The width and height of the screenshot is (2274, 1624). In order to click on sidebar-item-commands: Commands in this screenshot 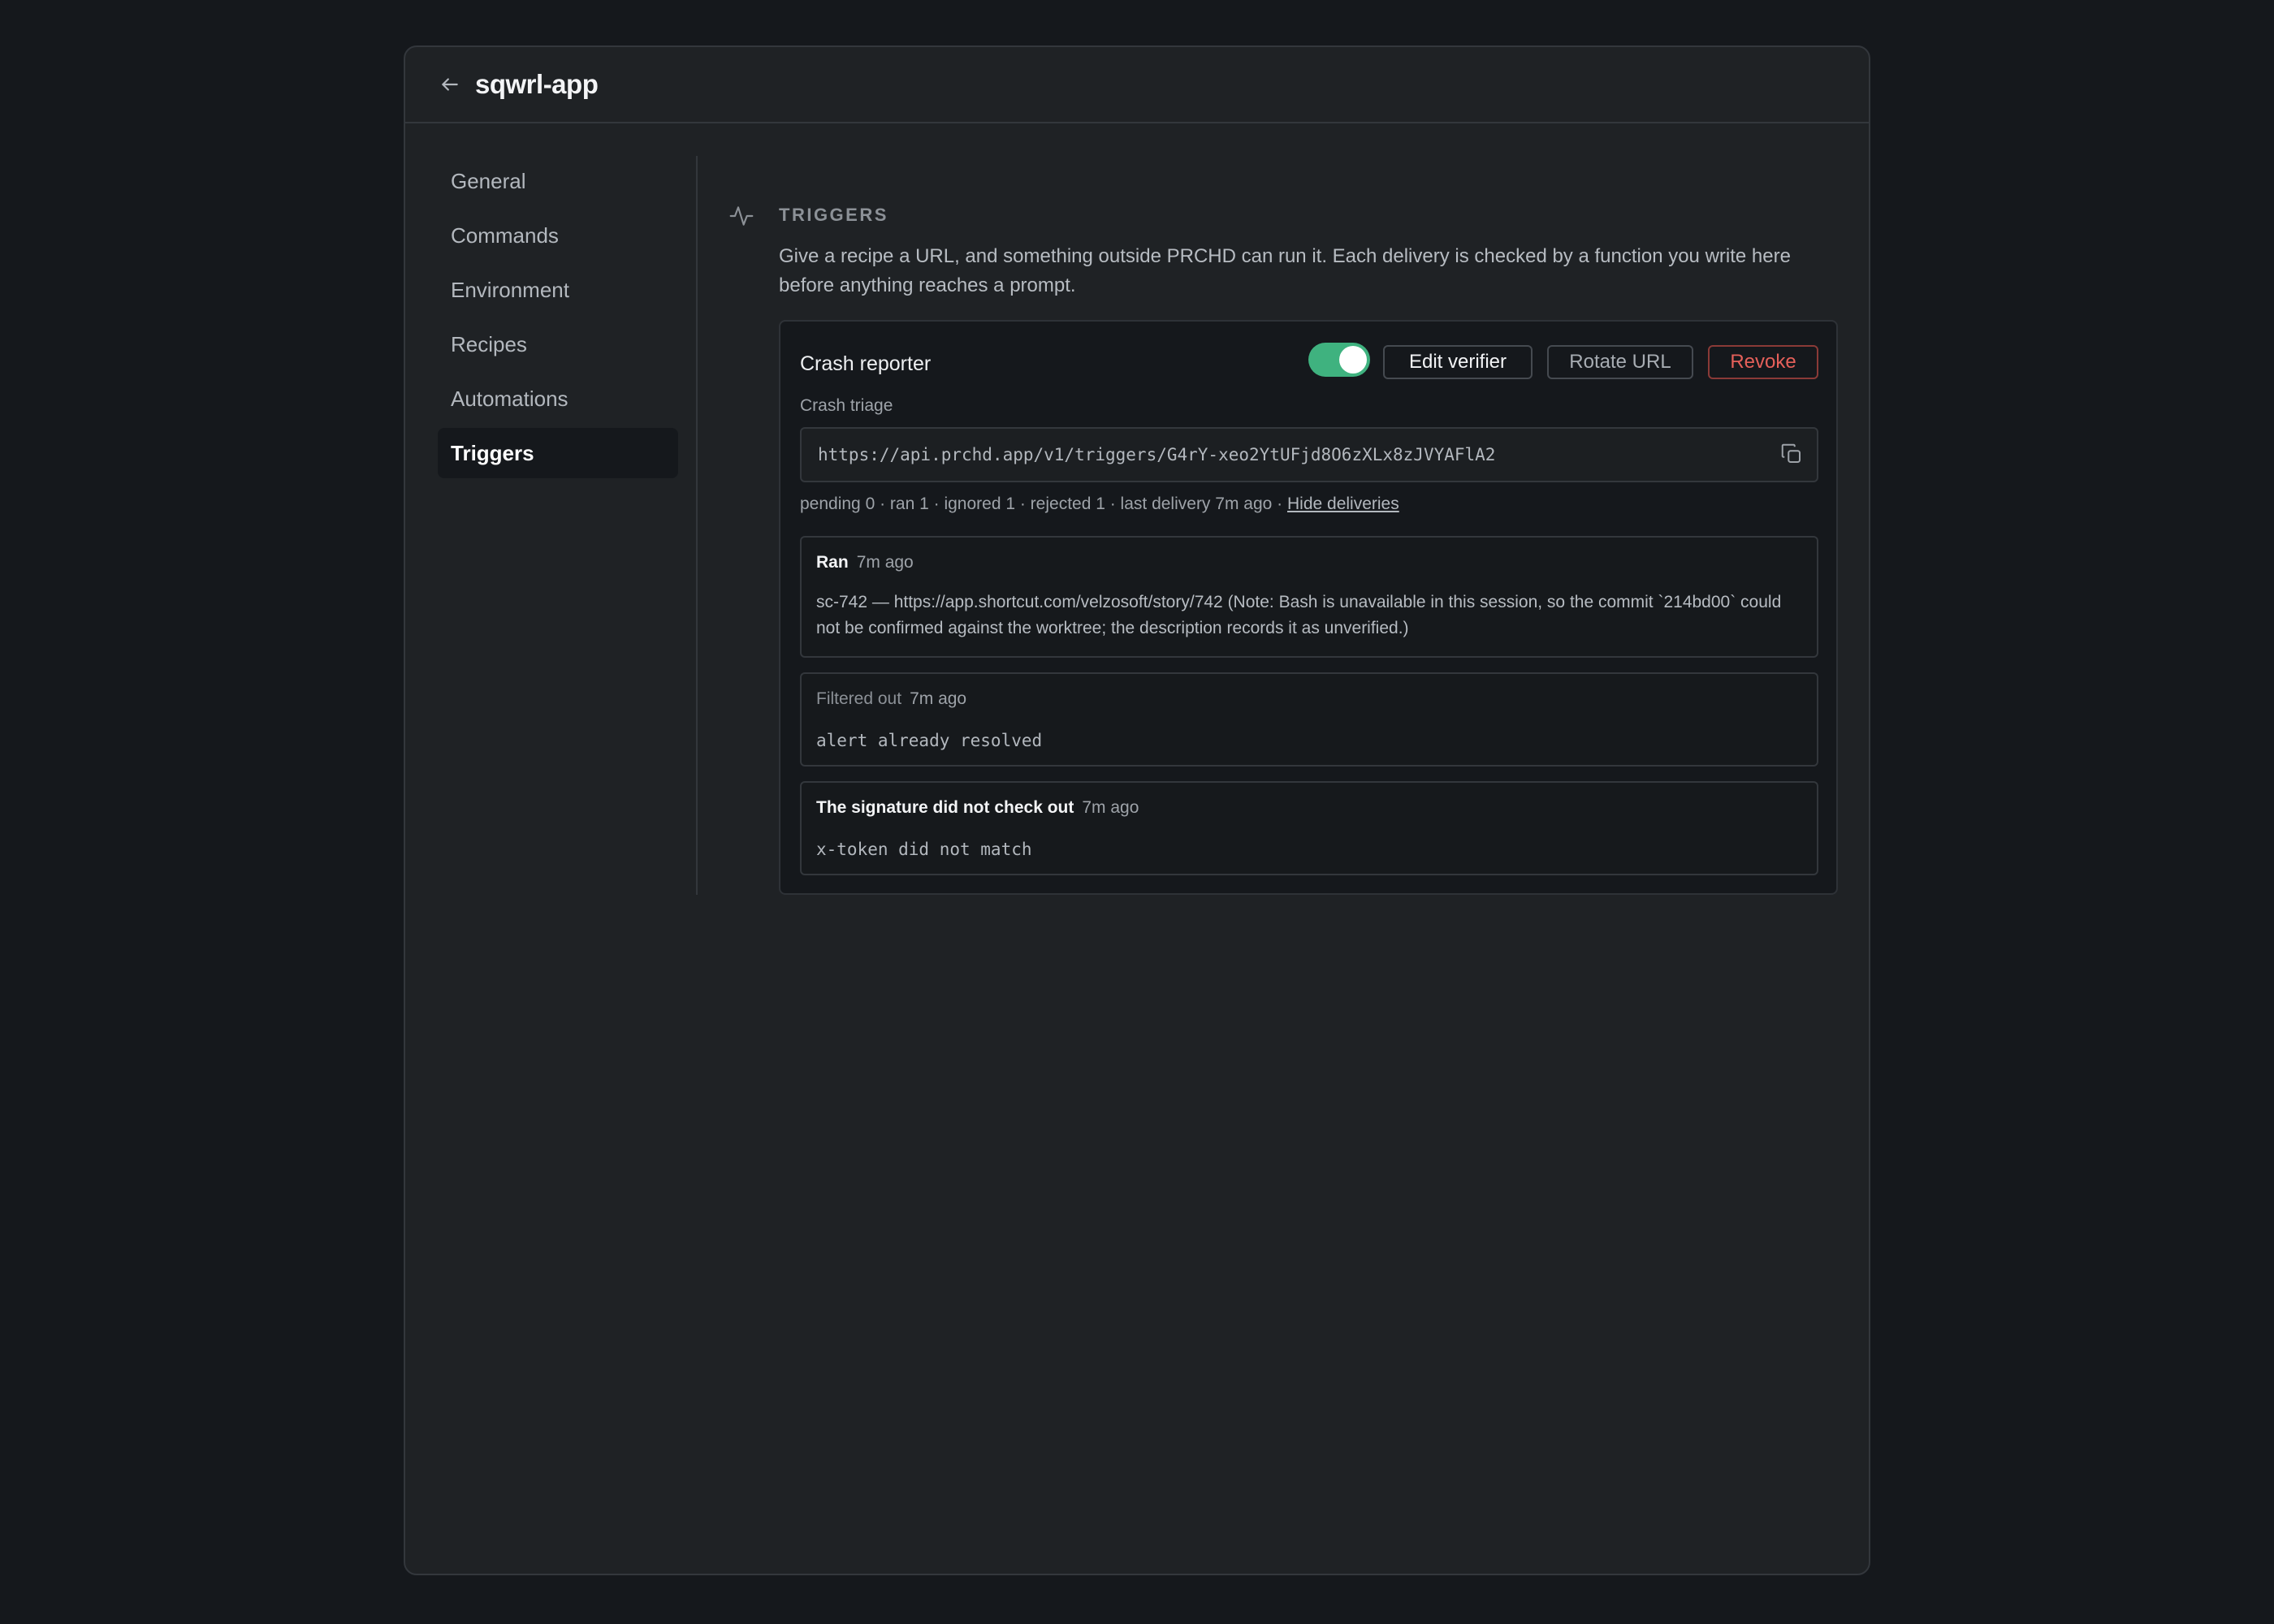, I will do `click(558, 236)`.